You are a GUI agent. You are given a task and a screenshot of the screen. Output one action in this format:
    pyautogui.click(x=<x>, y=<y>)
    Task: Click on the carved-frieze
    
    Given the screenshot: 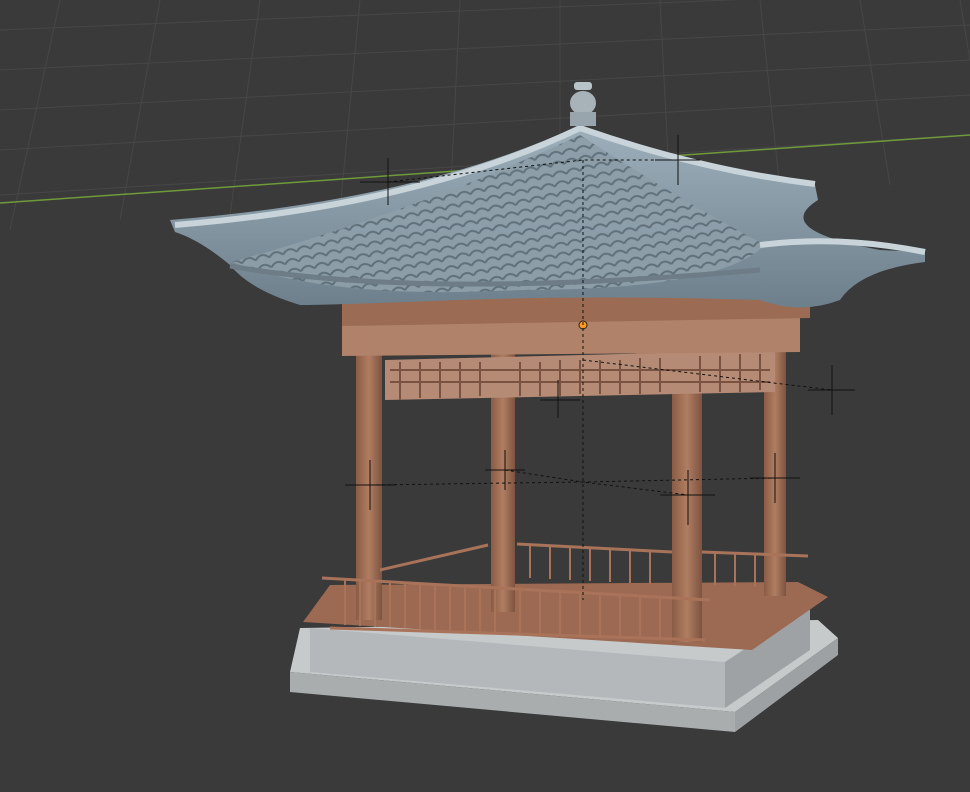 What is the action you would take?
    pyautogui.click(x=580, y=375)
    